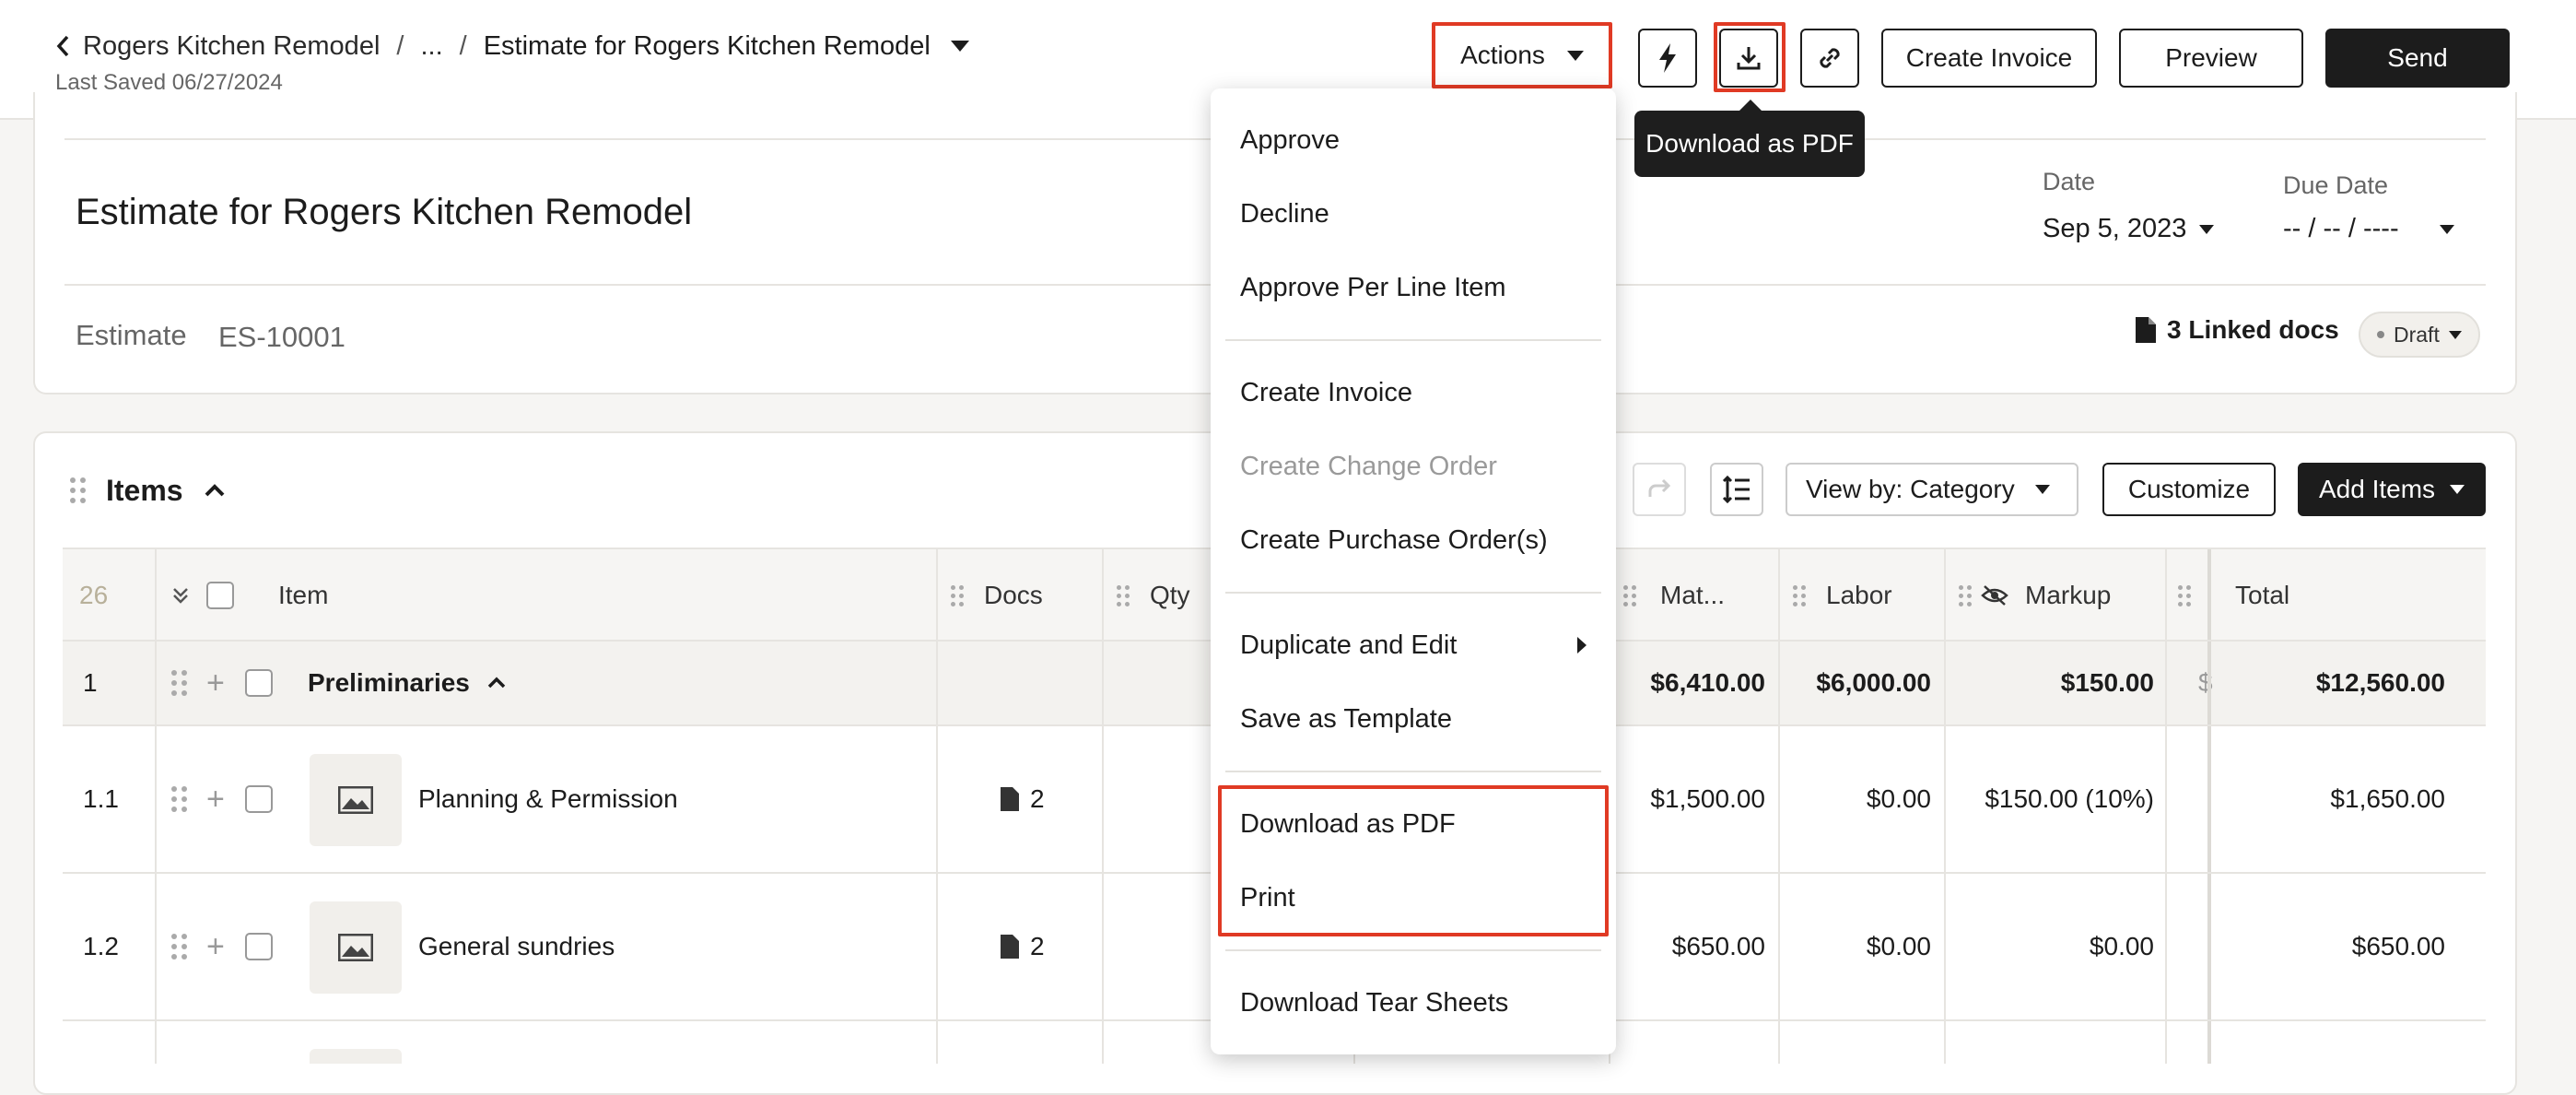  What do you see at coordinates (2129, 229) in the screenshot?
I see `date-picker: Sep 5, 2023` at bounding box center [2129, 229].